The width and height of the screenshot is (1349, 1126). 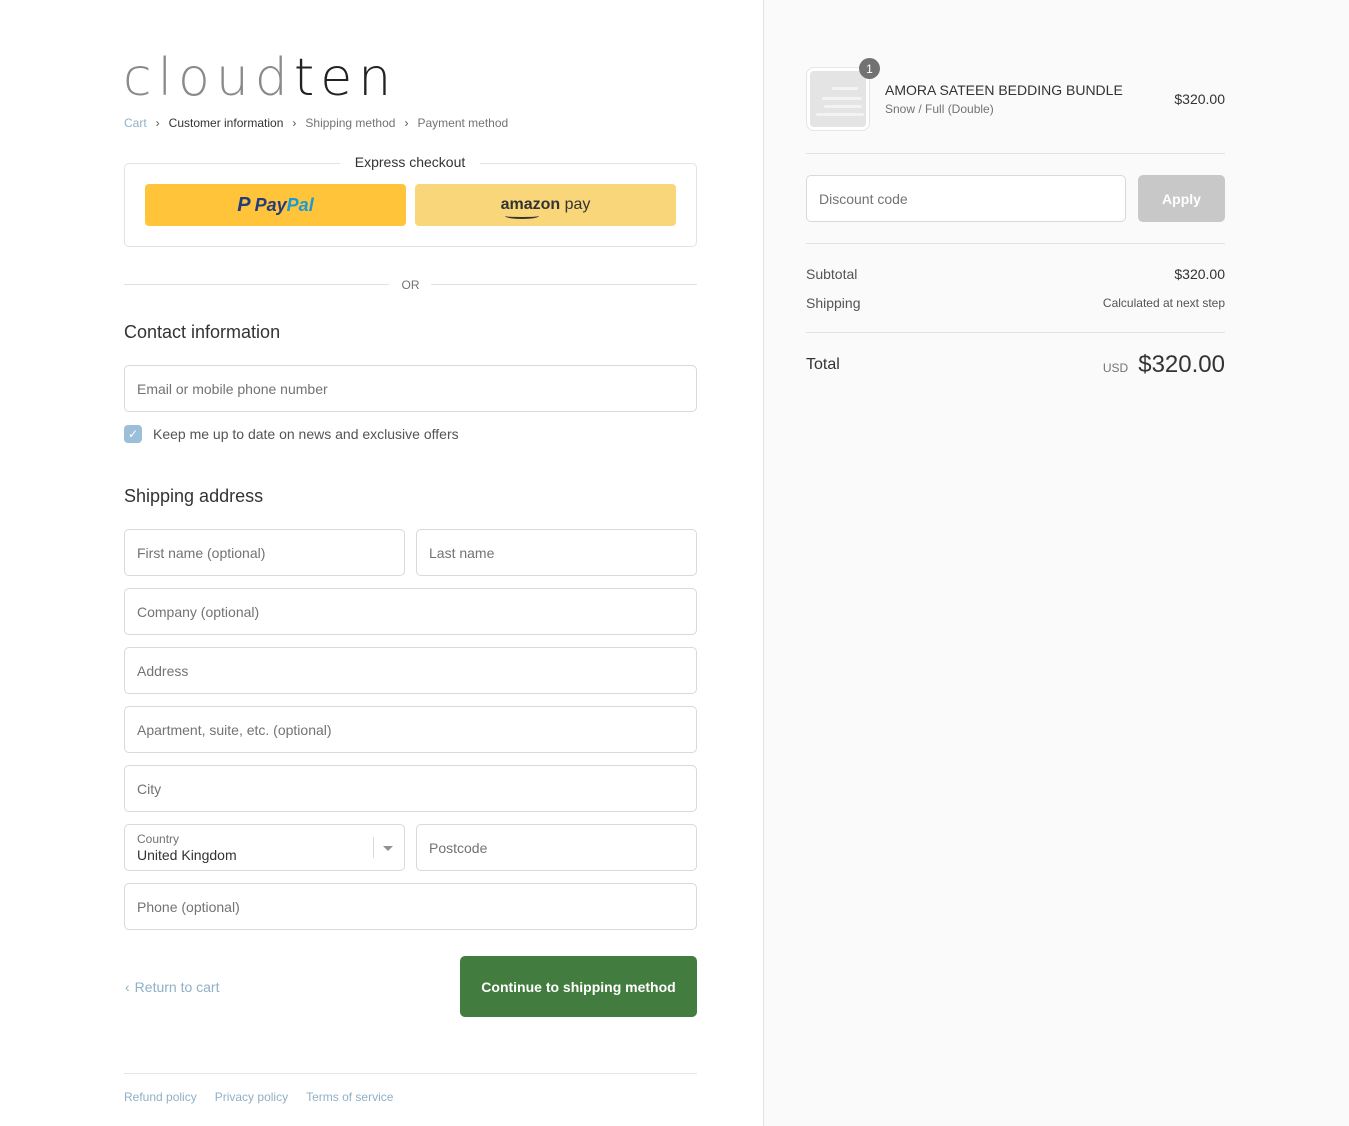 I want to click on return-to-cart-link: ‹ Return to cart, so click(x=172, y=987).